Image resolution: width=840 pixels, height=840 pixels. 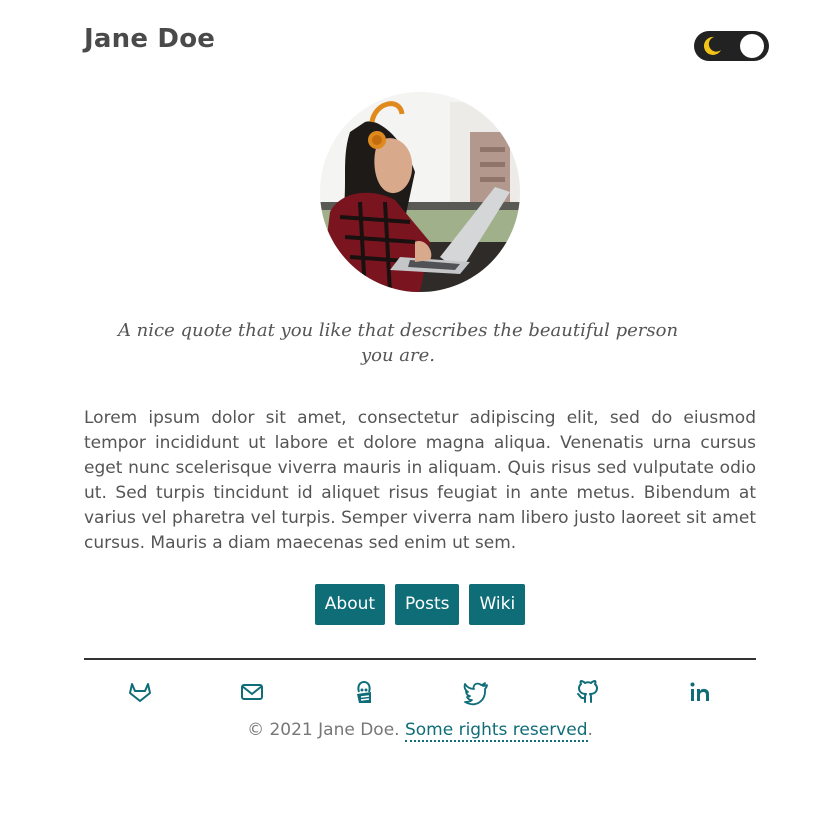 I want to click on footer-period: ., so click(x=590, y=730).